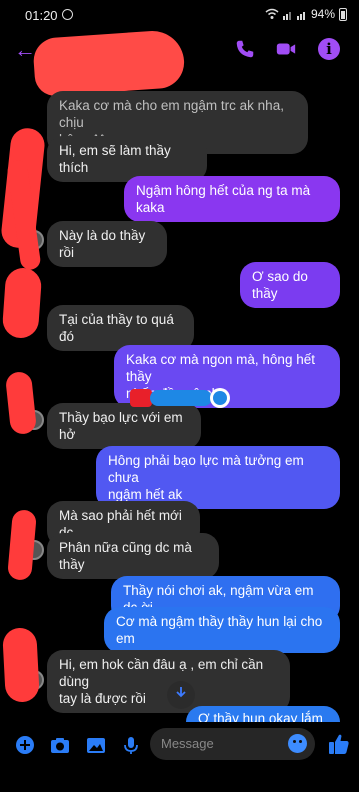  Describe the element at coordinates (339, 744) in the screenshot. I see `thumbs-up-icon` at that location.